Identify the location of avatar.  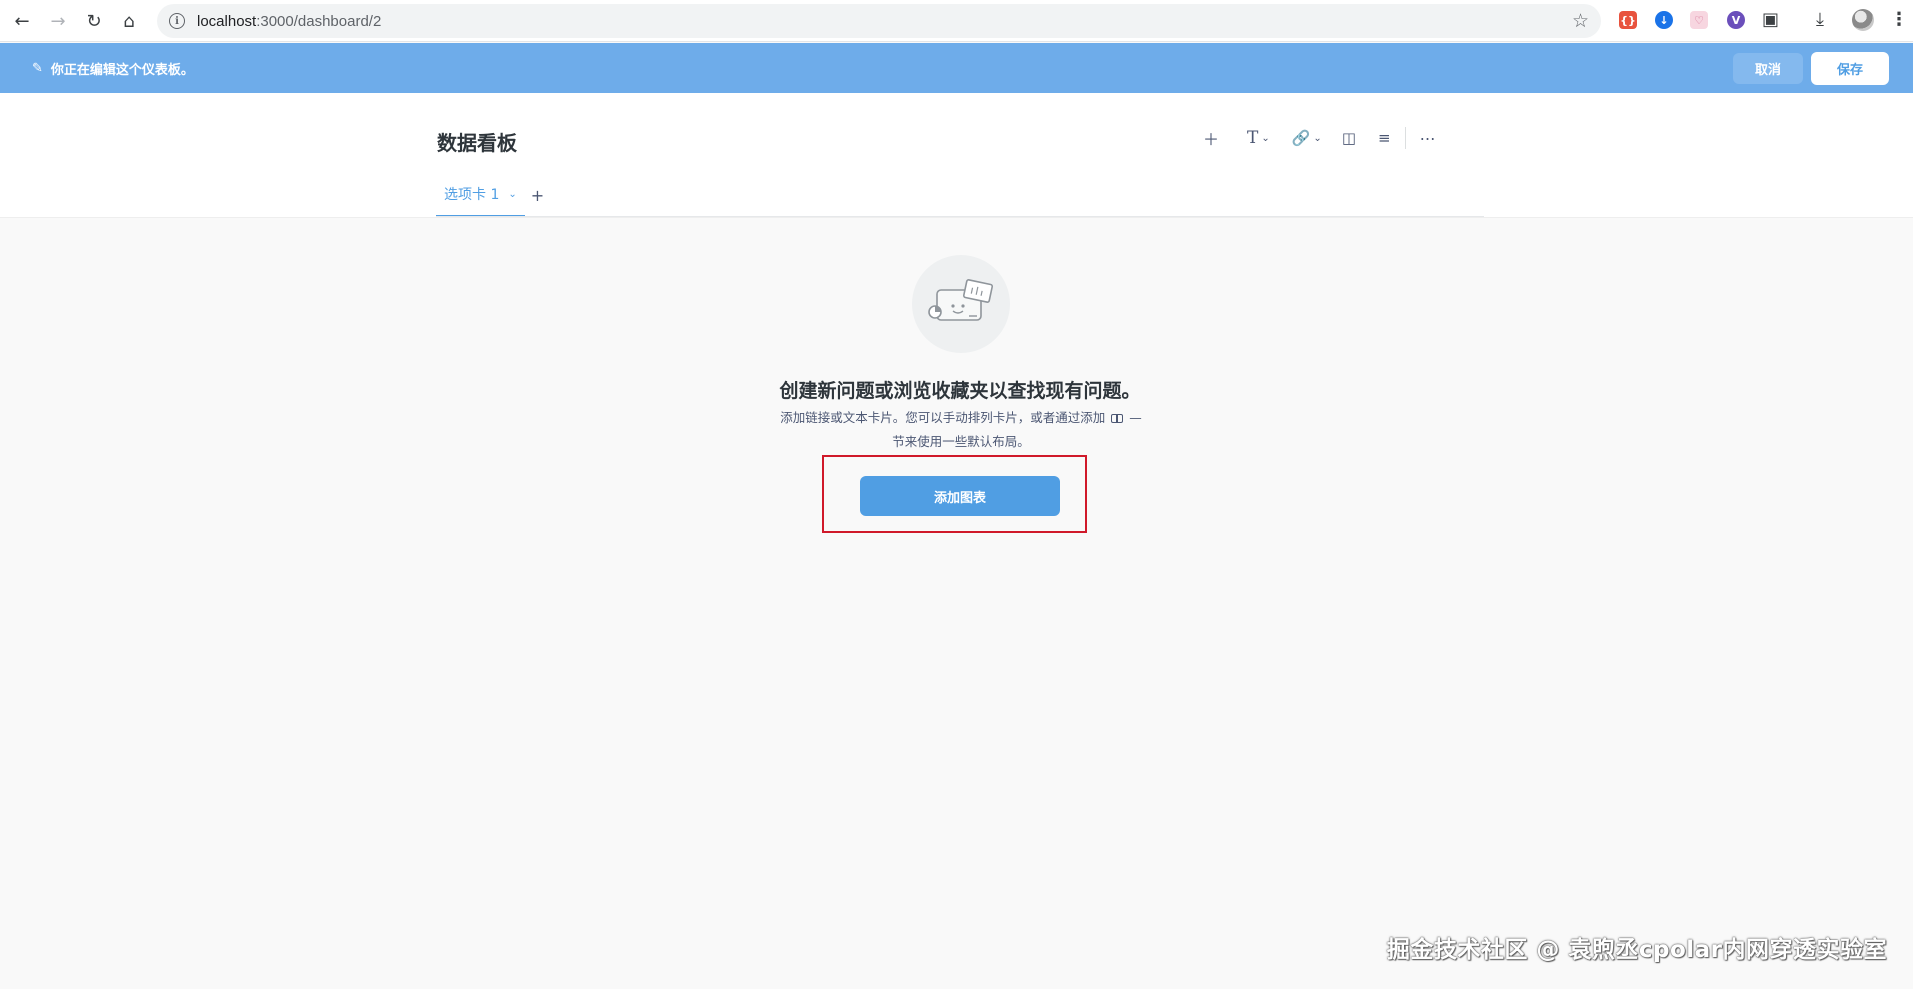
(1863, 20).